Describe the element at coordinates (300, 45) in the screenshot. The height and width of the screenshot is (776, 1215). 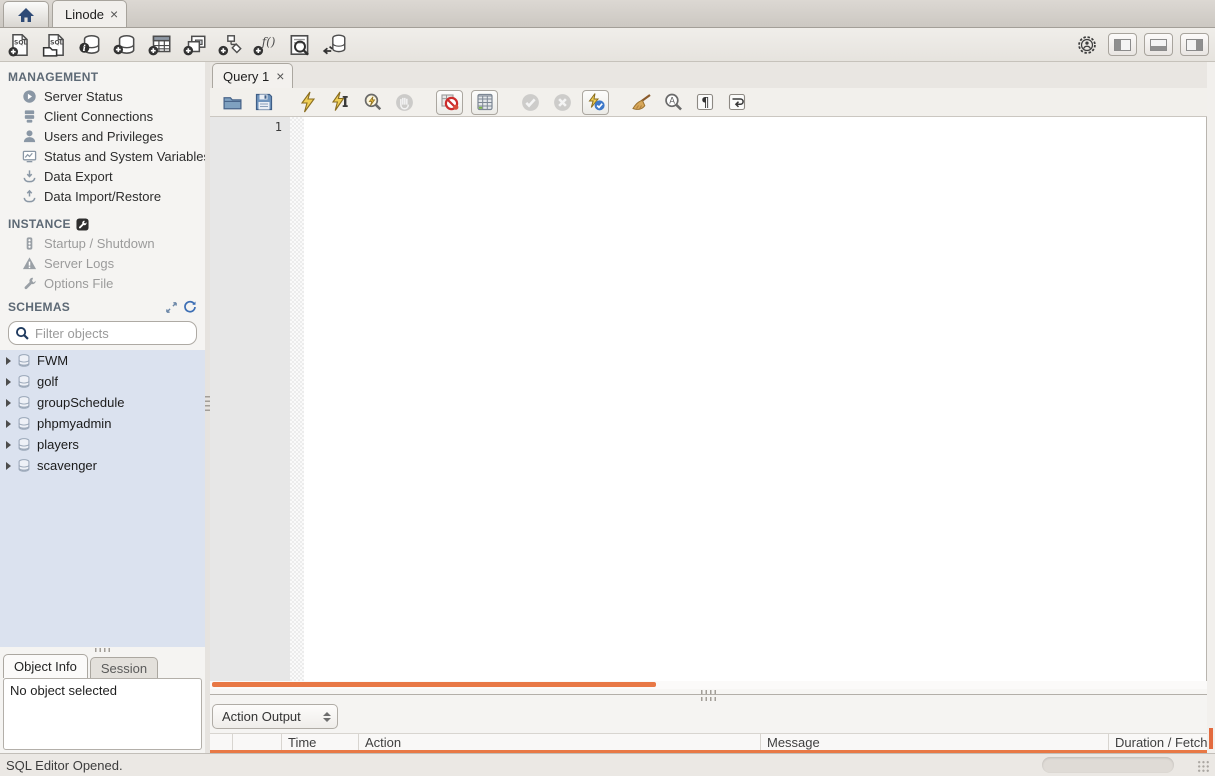
I see `search-table-data-button` at that location.